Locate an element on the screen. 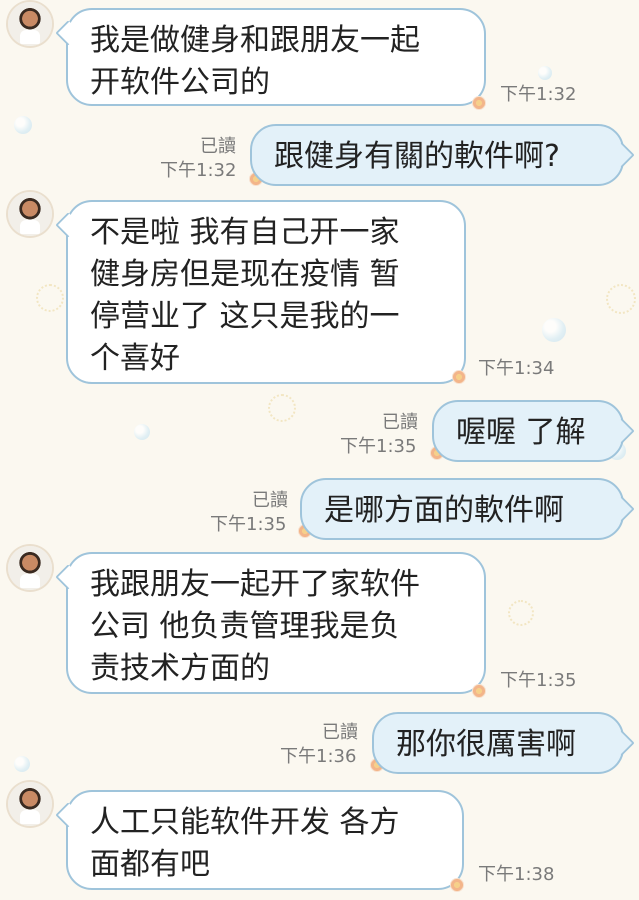 Image resolution: width=639 pixels, height=900 pixels. message-bubble-outgoing: 那你很厲害啊 is located at coordinates (498, 743).